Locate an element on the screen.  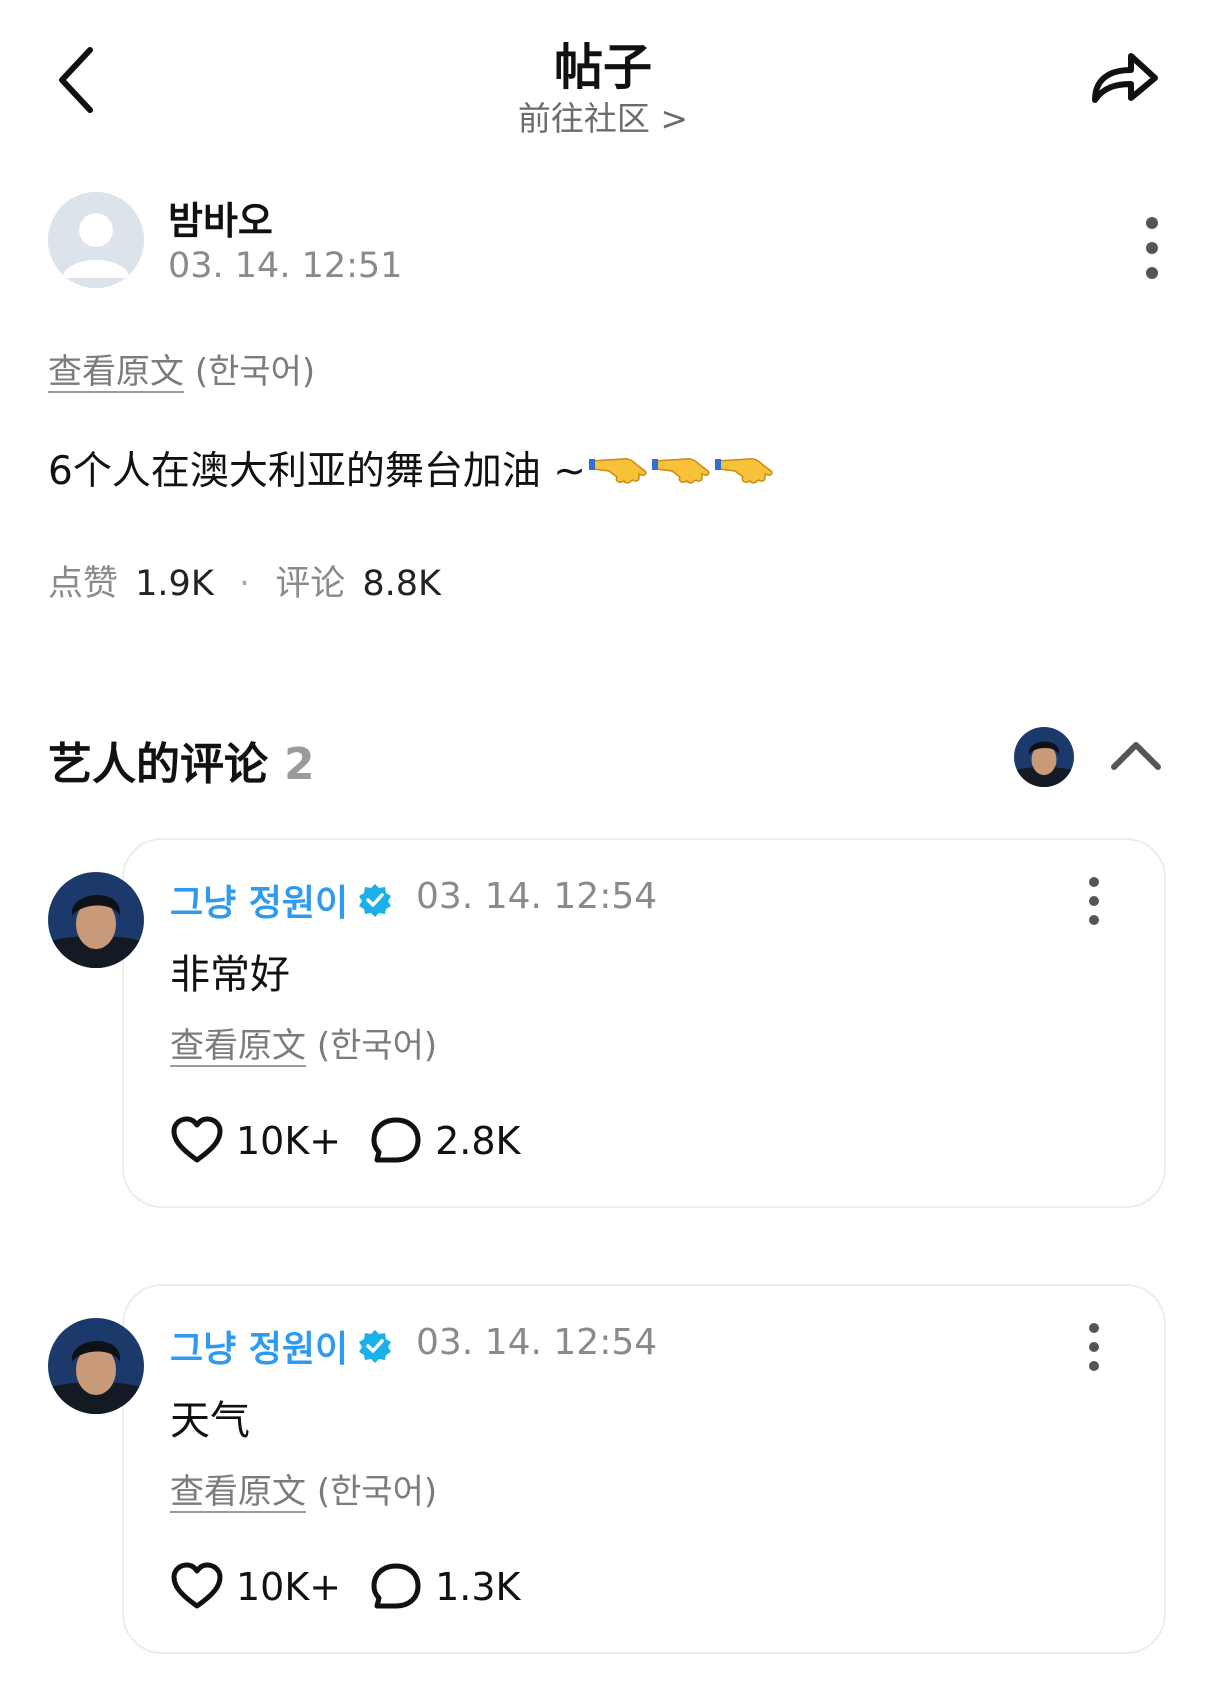
post-text: 6个人在澳大利亚的舞台加油 ~ is located at coordinates (317, 471).